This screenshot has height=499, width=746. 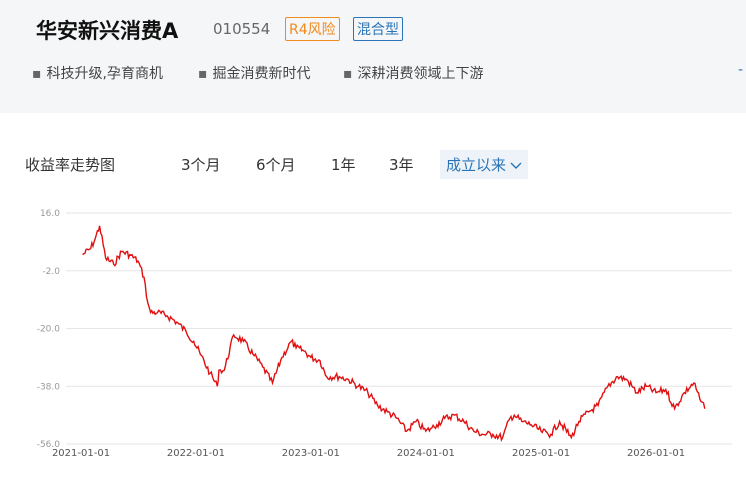 What do you see at coordinates (378, 29) in the screenshot?
I see `fund-type-badge: 混合型` at bounding box center [378, 29].